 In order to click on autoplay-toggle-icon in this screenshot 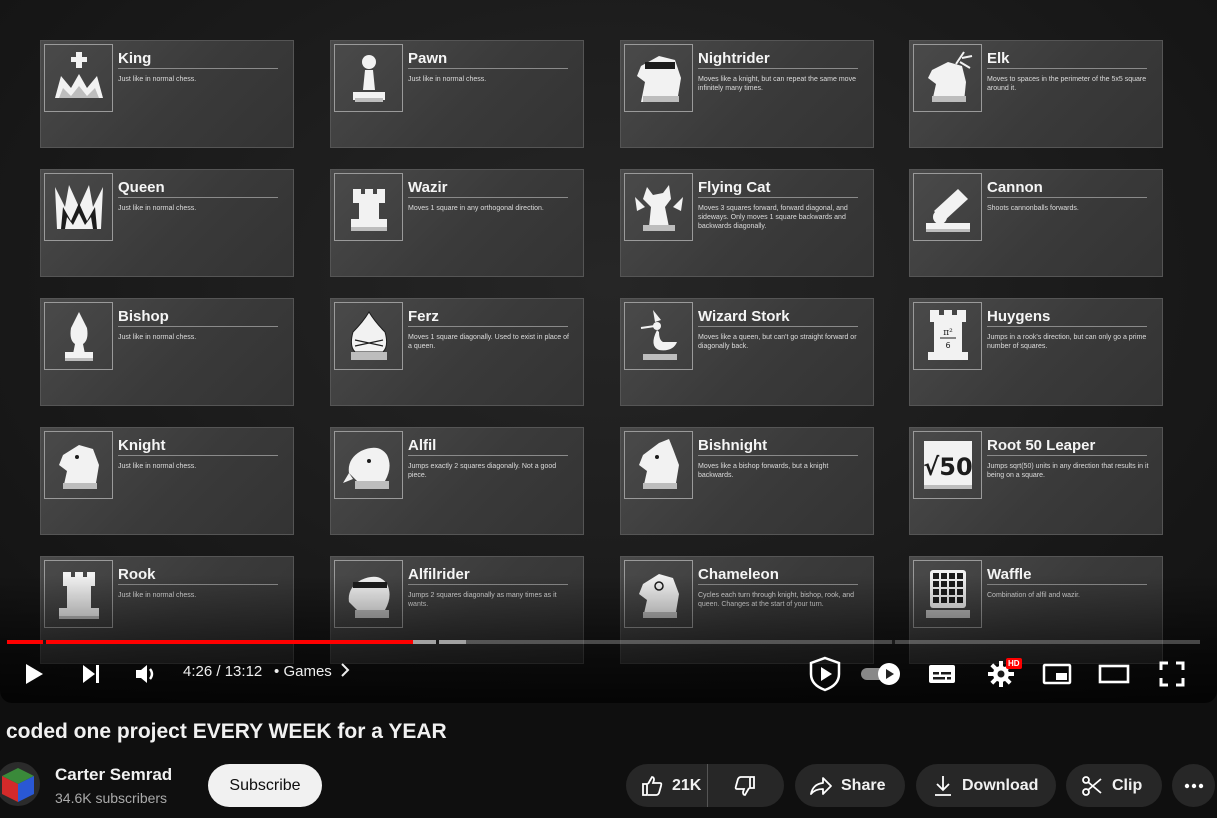, I will do `click(880, 674)`.